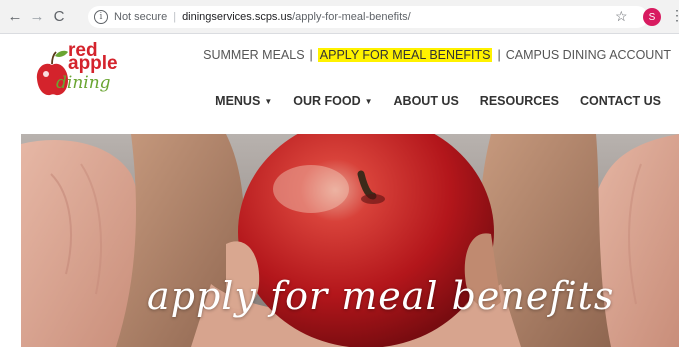 The image size is (679, 347). Describe the element at coordinates (588, 55) in the screenshot. I see `utility-link-campus-dining-account: CAMPUS DINING ACCOUNT` at that location.